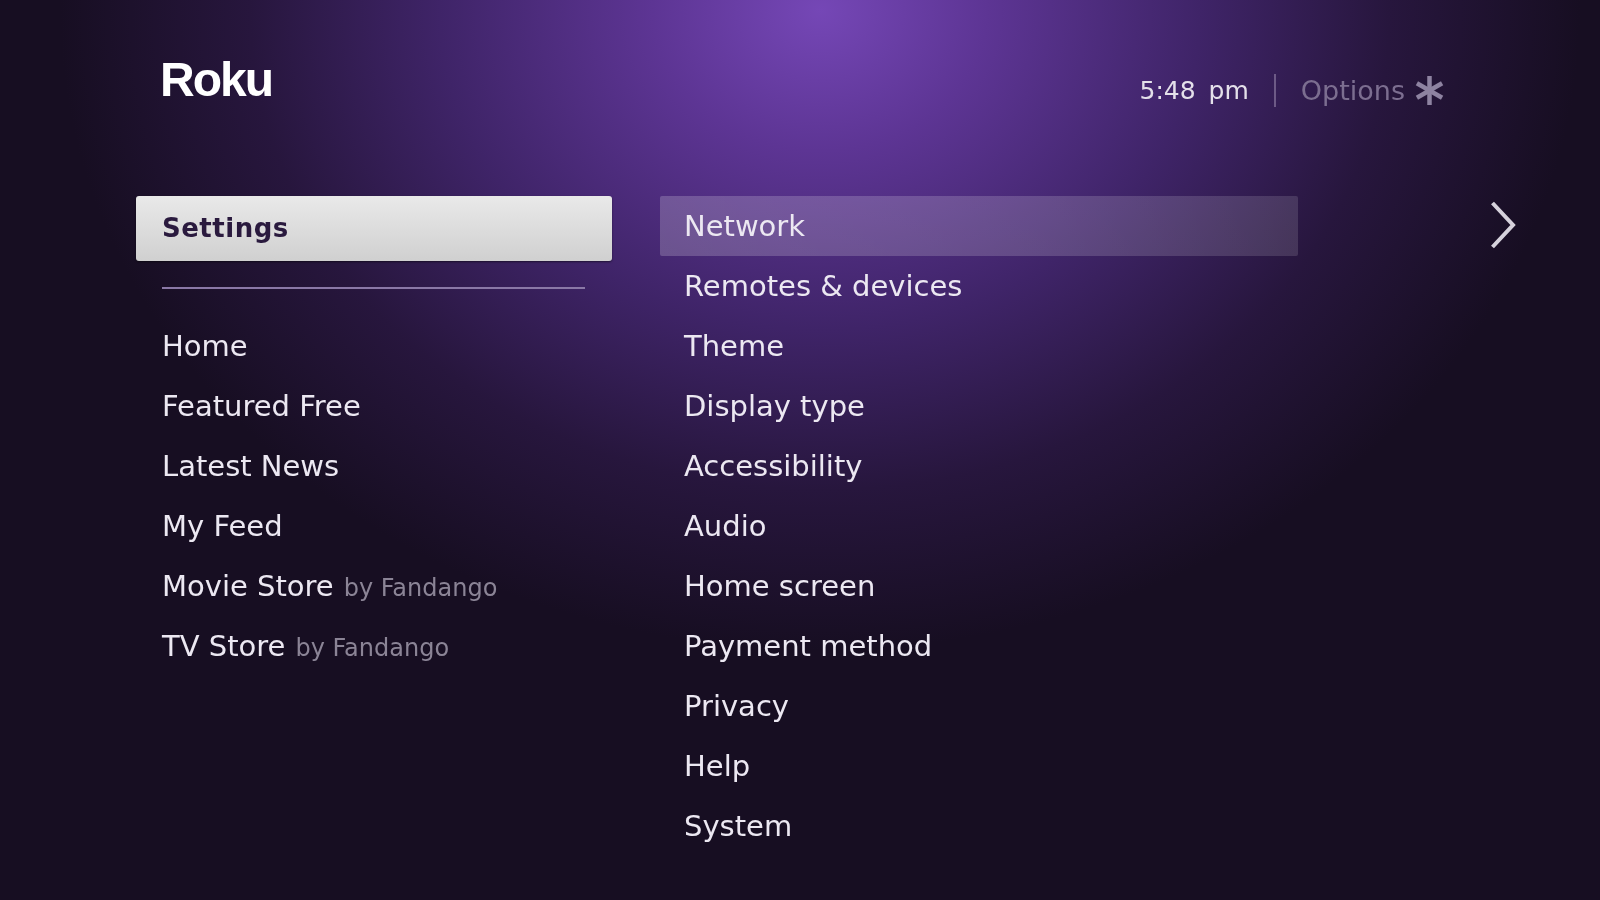  I want to click on menu-item: My Feed, so click(222, 526).